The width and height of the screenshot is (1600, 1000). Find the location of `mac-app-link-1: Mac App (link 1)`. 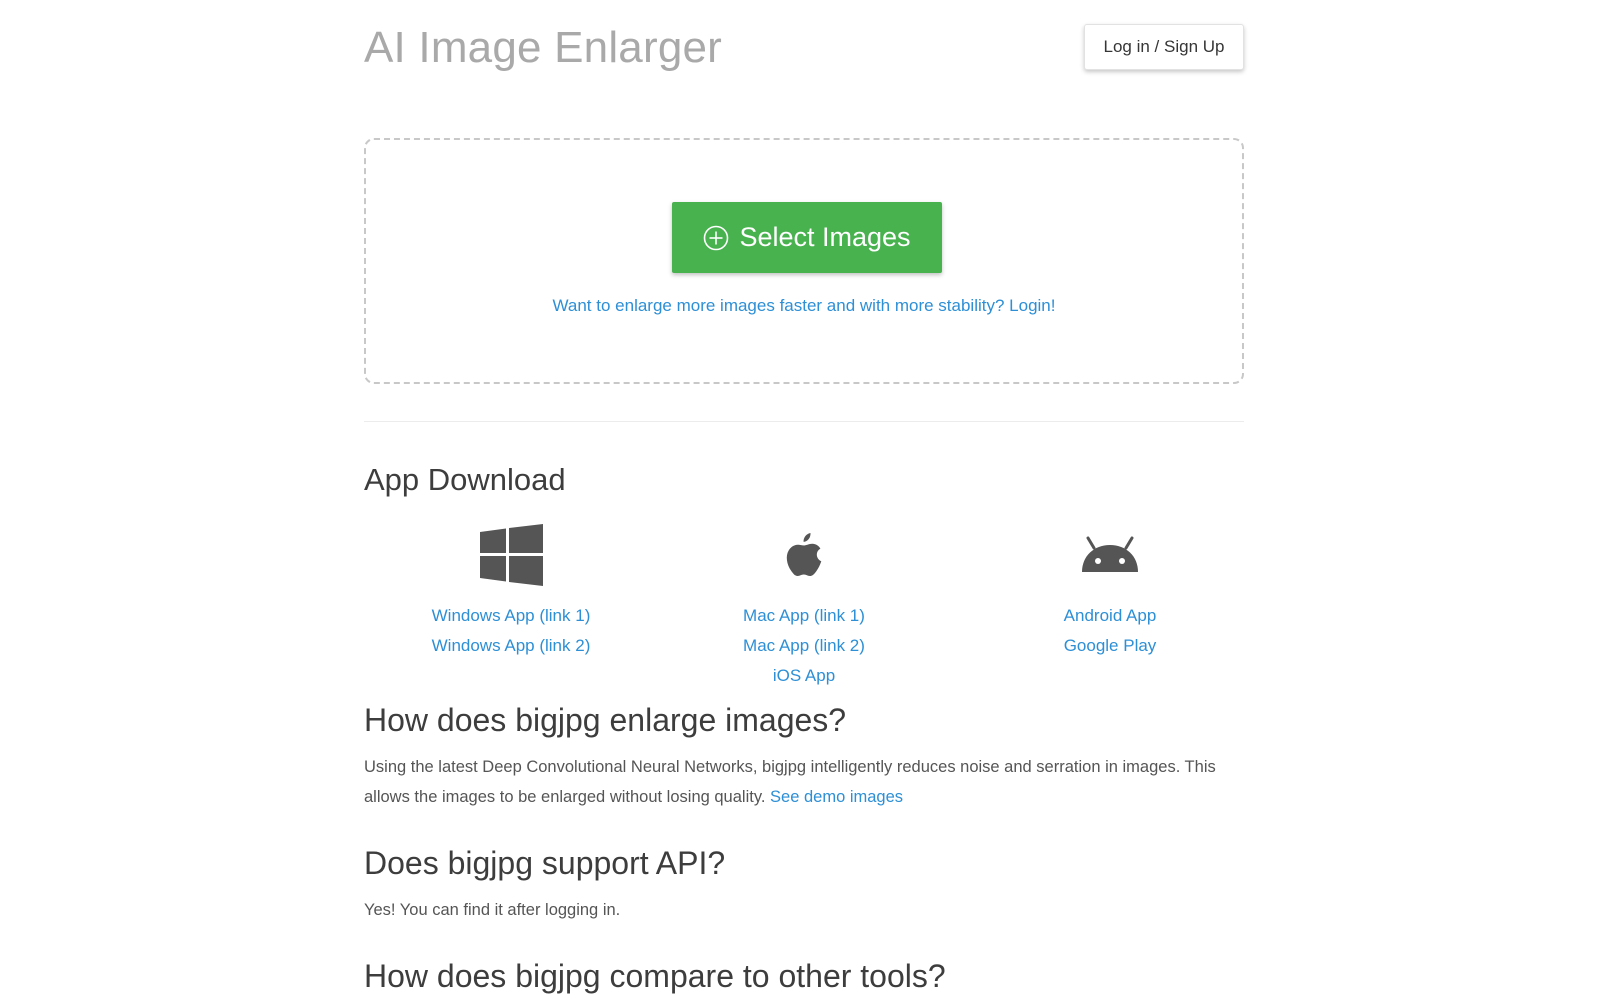

mac-app-link-1: Mac App (link 1) is located at coordinates (804, 616).